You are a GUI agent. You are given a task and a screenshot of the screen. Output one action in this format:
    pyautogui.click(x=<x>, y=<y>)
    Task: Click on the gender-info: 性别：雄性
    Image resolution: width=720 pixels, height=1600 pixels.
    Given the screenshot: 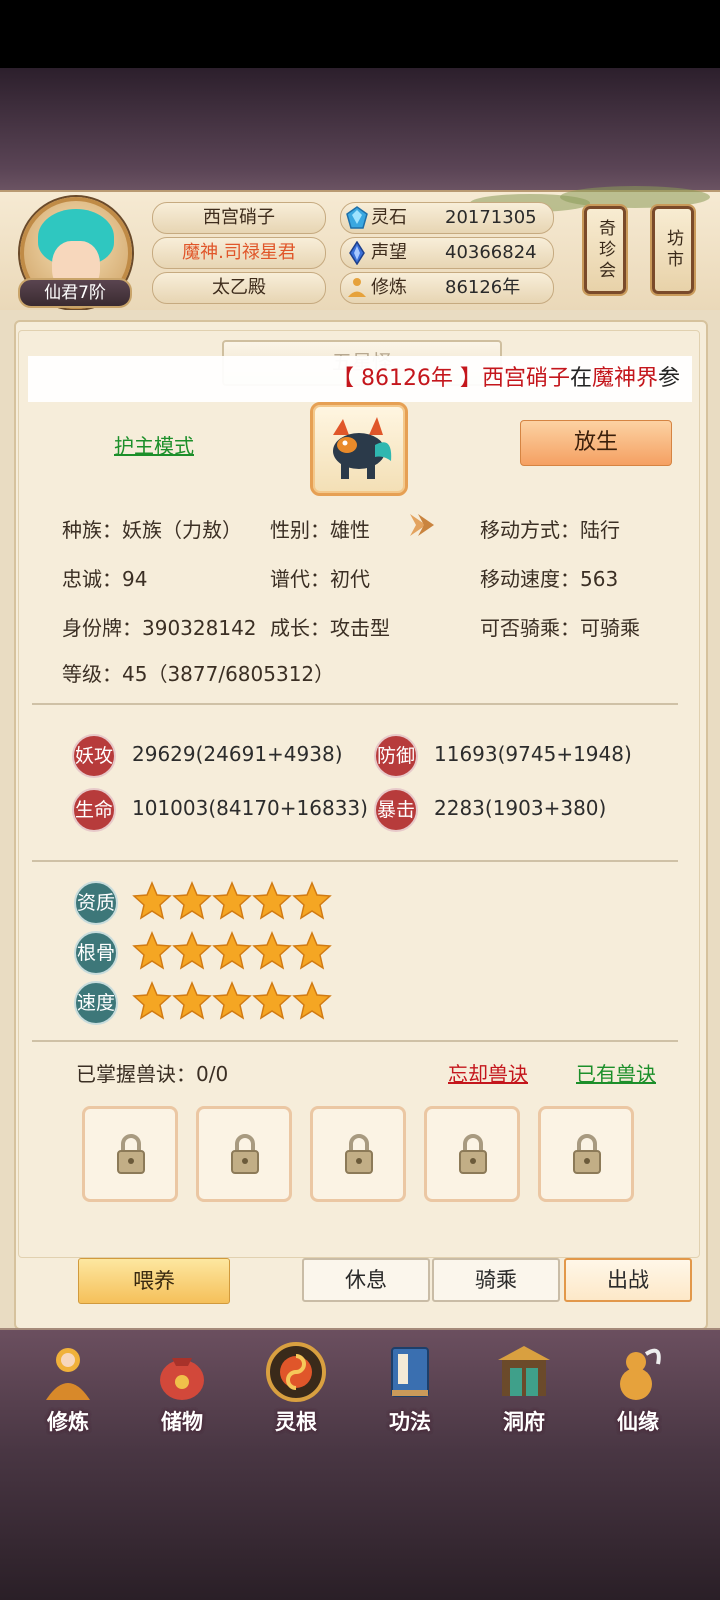 What is the action you would take?
    pyautogui.click(x=320, y=530)
    